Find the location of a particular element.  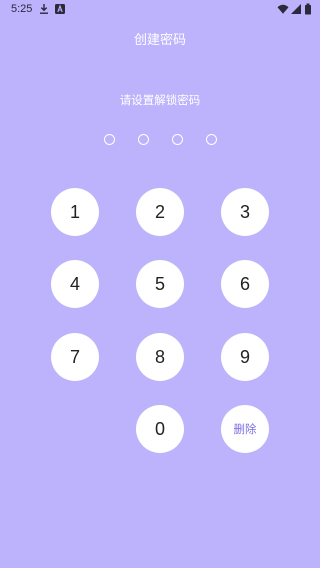

page-title: 创建密码 is located at coordinates (159, 40).